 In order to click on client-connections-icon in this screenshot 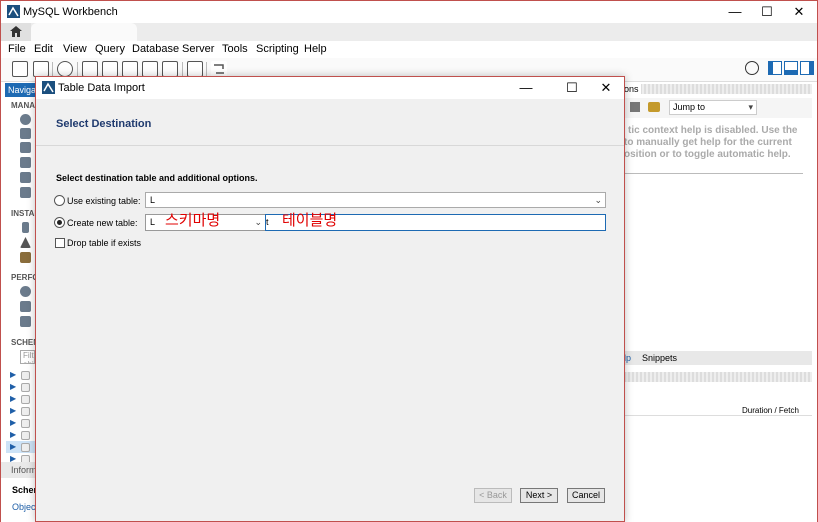, I will do `click(25, 133)`.